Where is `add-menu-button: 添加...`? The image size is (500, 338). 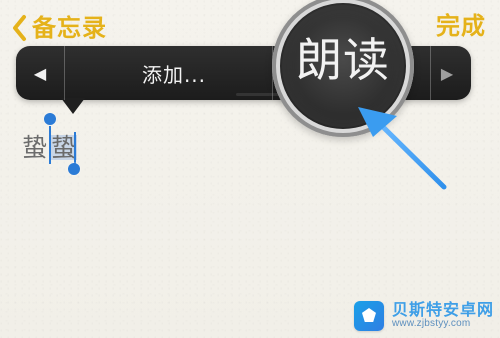 add-menu-button: 添加... is located at coordinates (174, 73).